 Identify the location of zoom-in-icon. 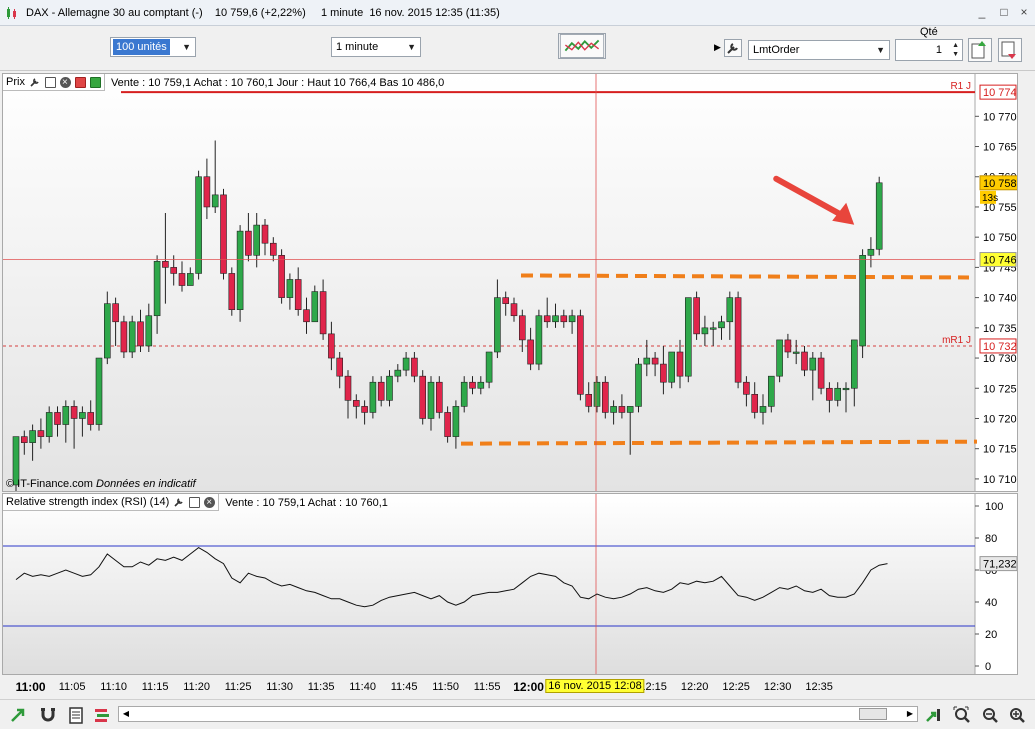
(1017, 715).